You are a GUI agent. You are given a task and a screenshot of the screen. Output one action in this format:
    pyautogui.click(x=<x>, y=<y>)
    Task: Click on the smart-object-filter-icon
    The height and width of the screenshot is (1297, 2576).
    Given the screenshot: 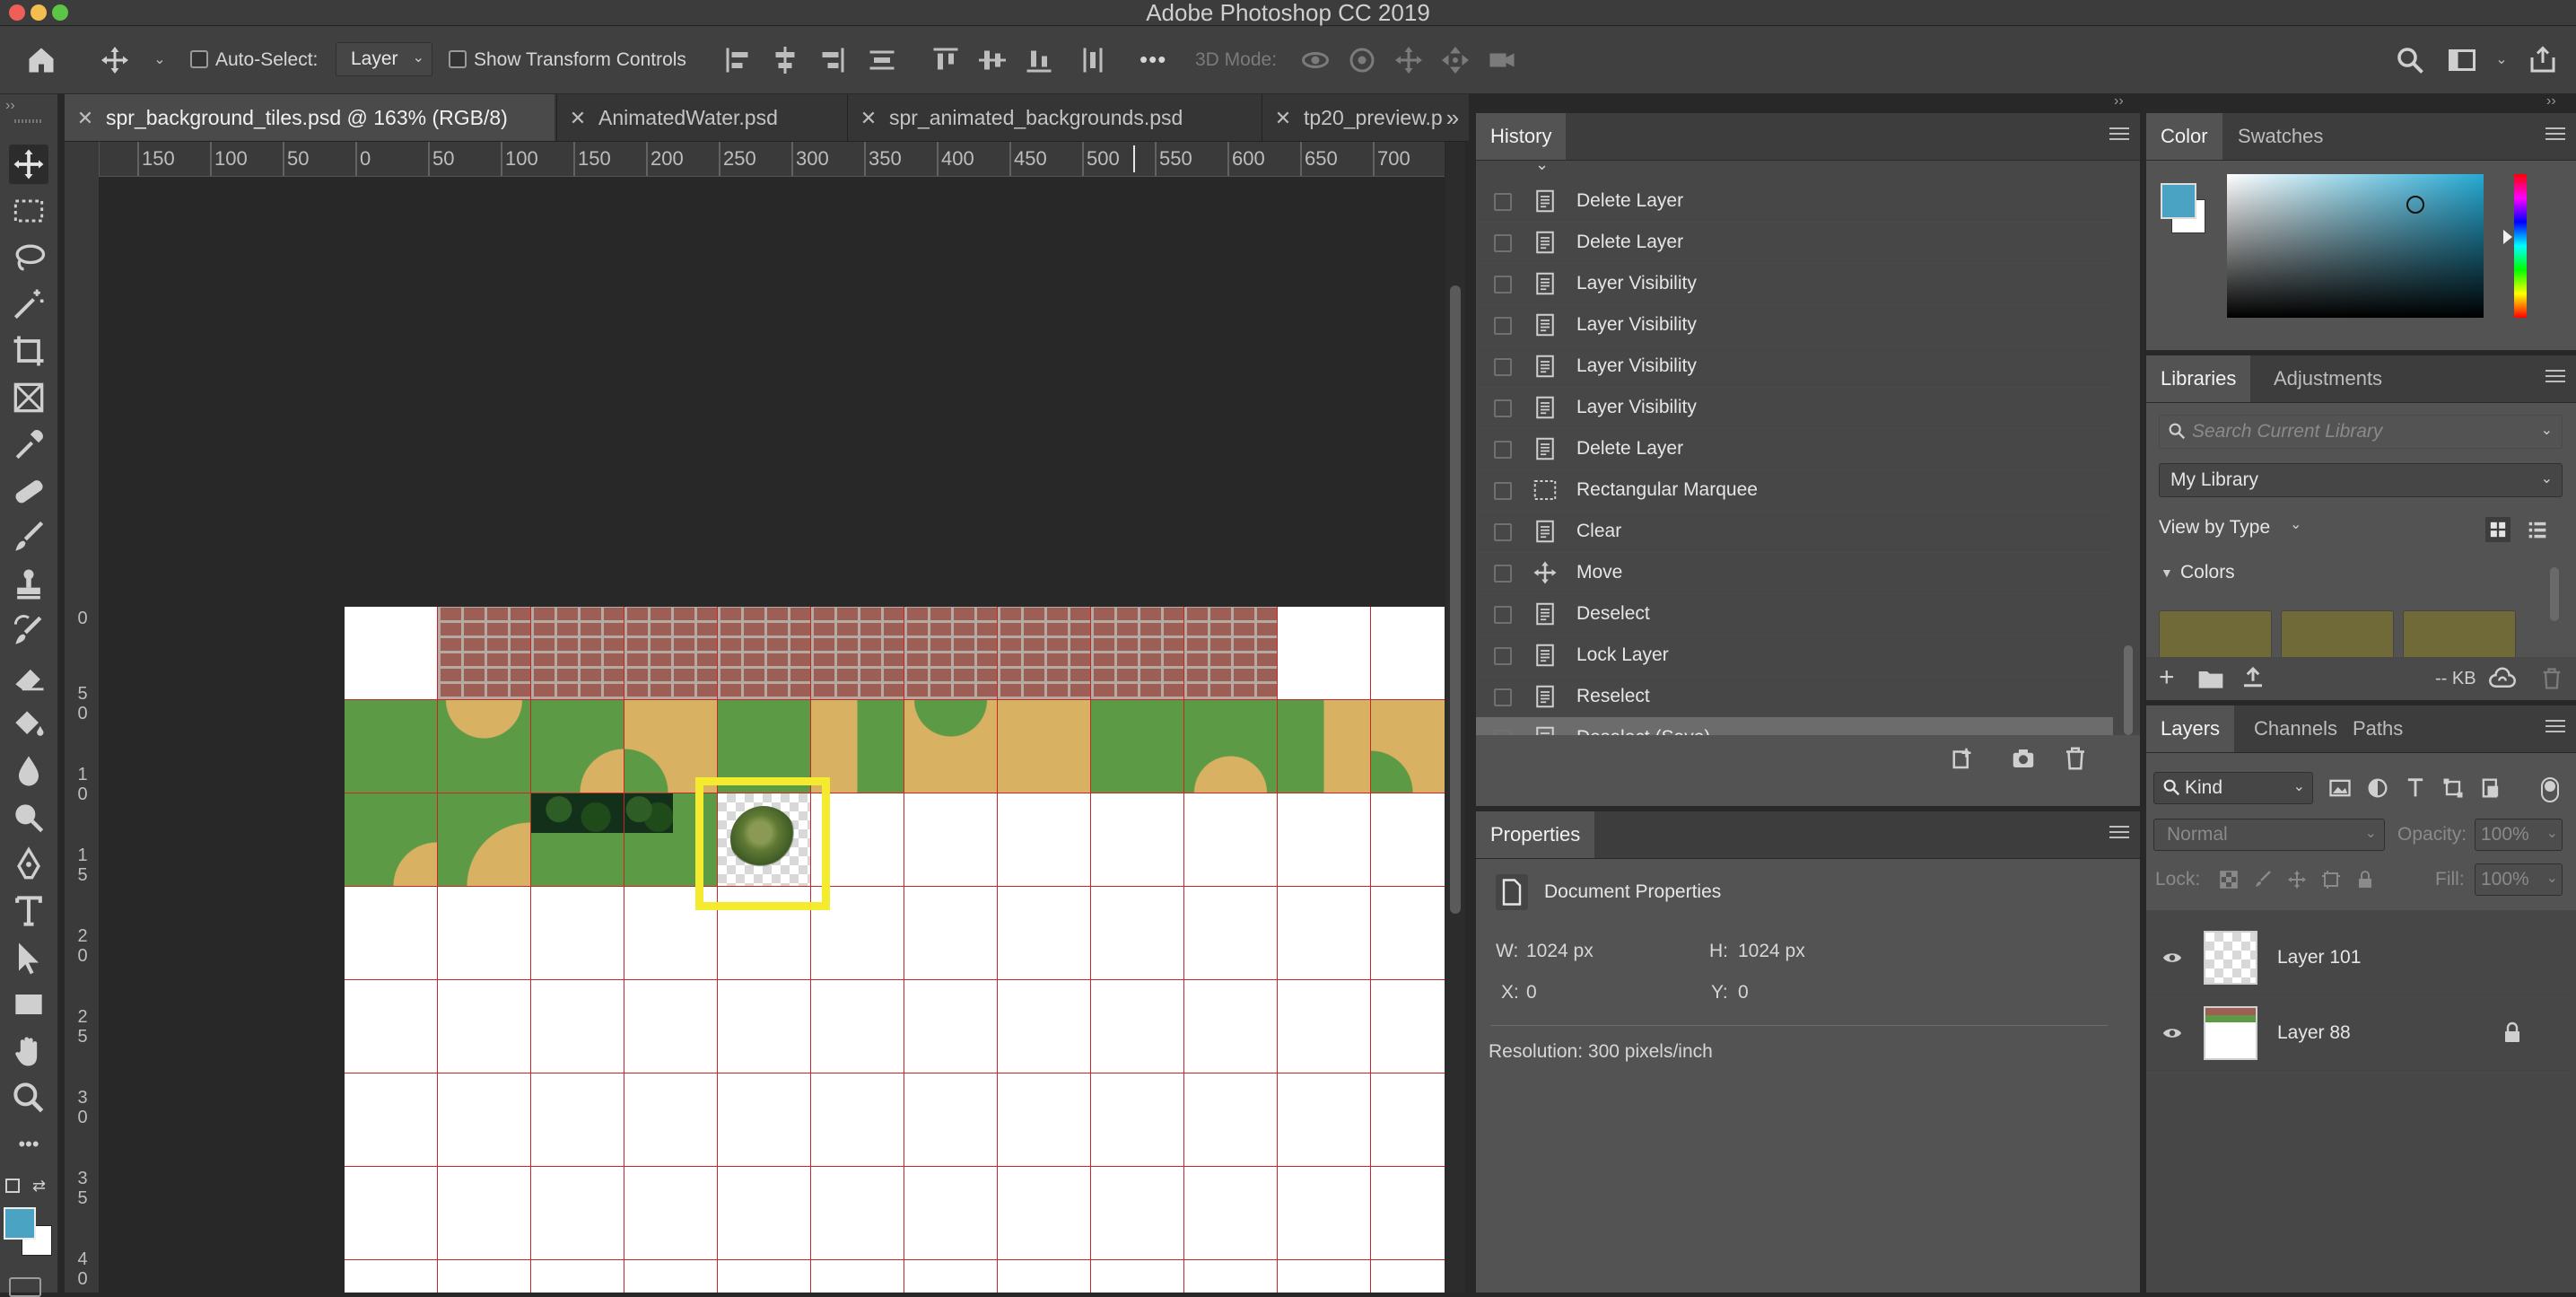 What is the action you would take?
    pyautogui.click(x=2491, y=790)
    